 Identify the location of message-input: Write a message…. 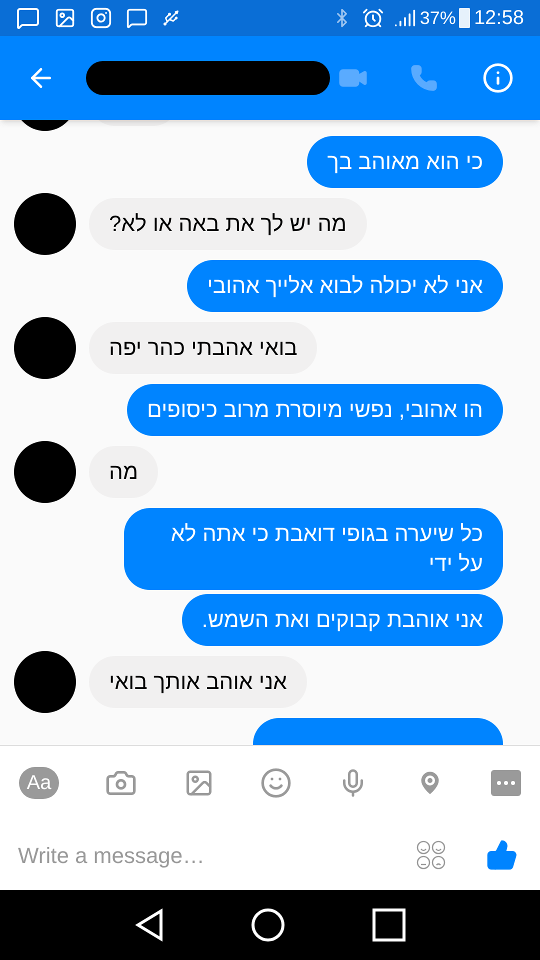
(217, 855).